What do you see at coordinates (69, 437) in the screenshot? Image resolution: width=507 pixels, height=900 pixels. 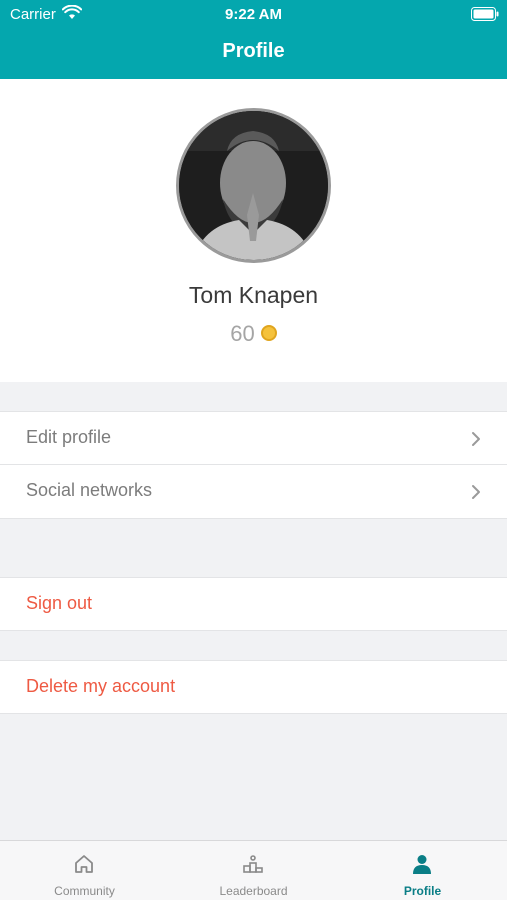 I see `edit-profile-label: Edit profile` at bounding box center [69, 437].